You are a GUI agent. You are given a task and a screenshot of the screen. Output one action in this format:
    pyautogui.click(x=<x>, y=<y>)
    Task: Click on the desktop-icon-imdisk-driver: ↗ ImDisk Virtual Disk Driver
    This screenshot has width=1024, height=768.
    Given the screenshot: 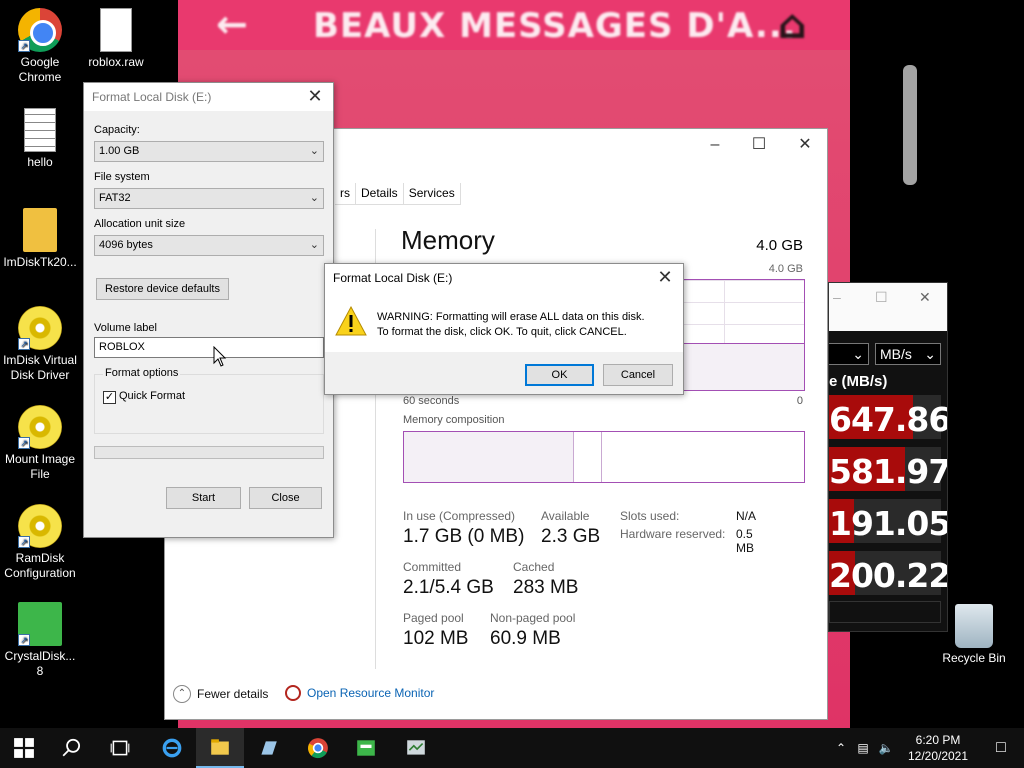 What is the action you would take?
    pyautogui.click(x=40, y=344)
    